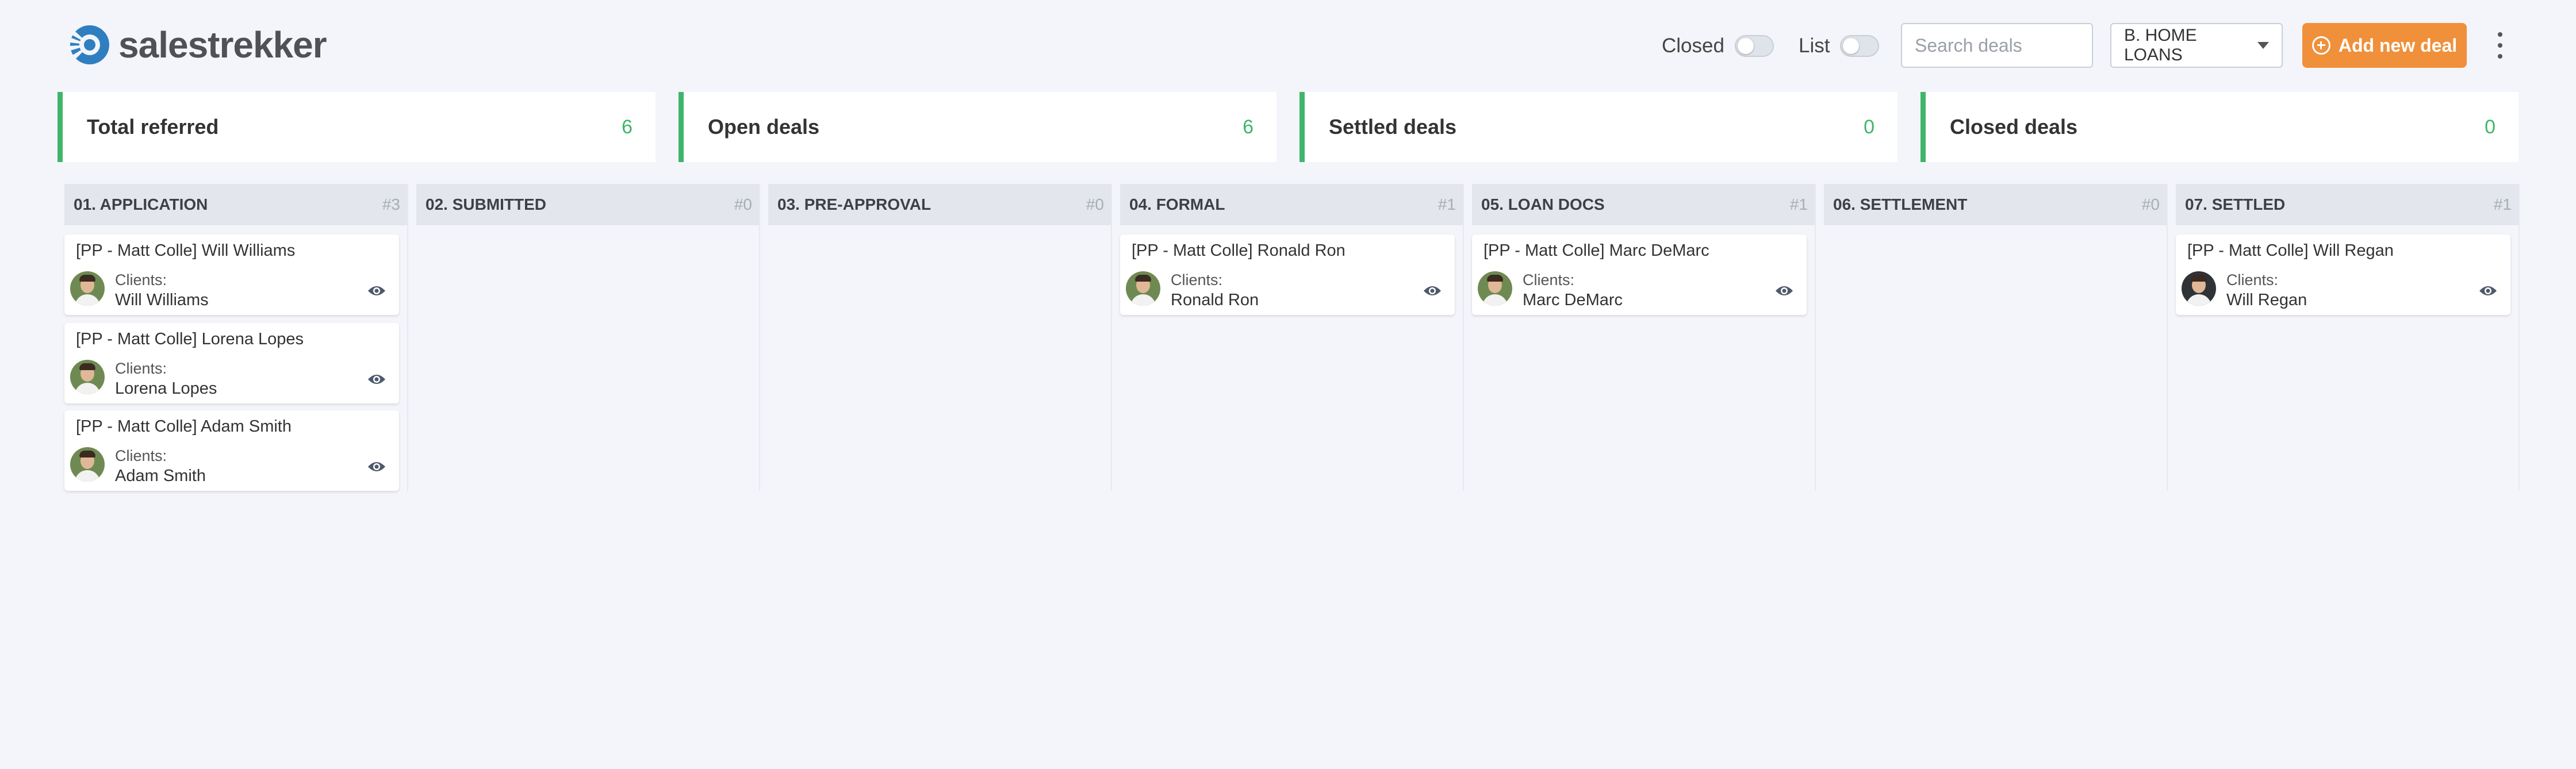 The image size is (2576, 769). Describe the element at coordinates (588, 337) in the screenshot. I see `pipeline-column-submitted: 02. SUBMITTED #0` at that location.